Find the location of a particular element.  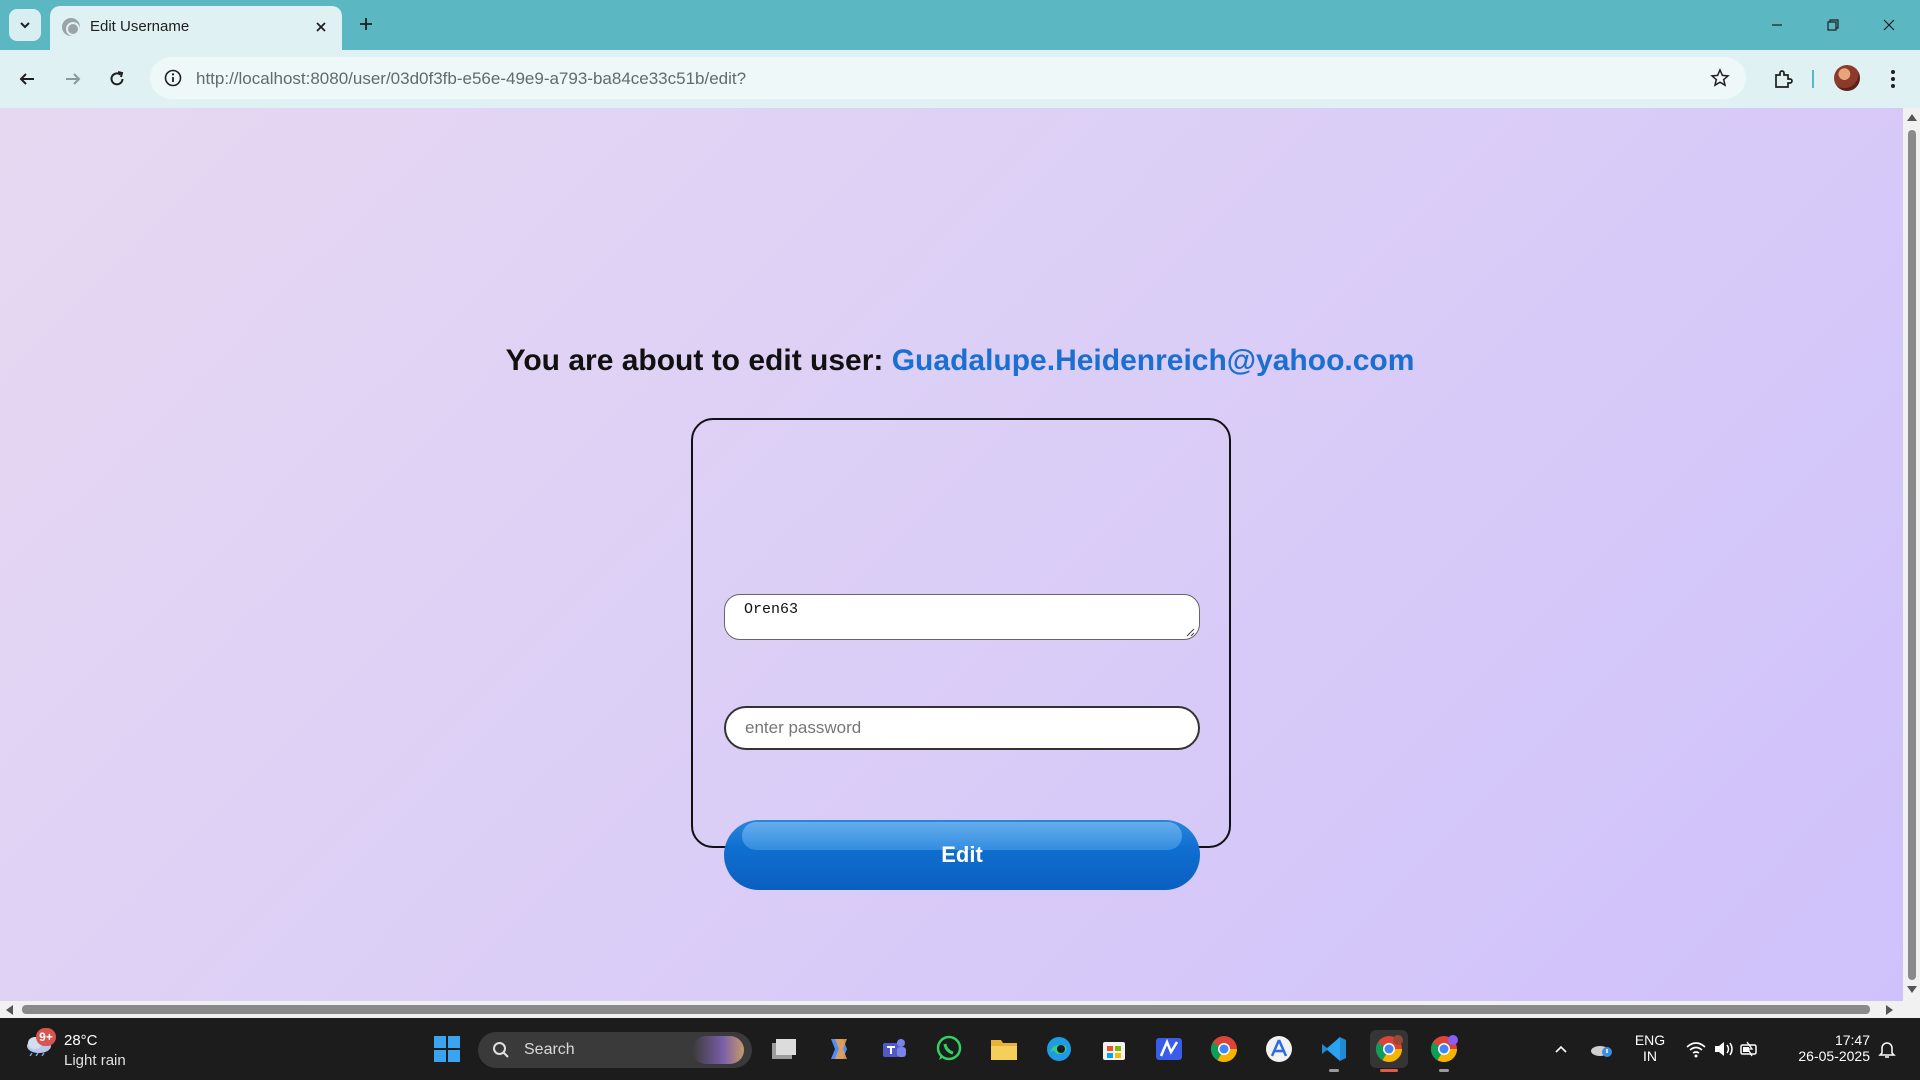

puzzle-icon is located at coordinates (1784, 79).